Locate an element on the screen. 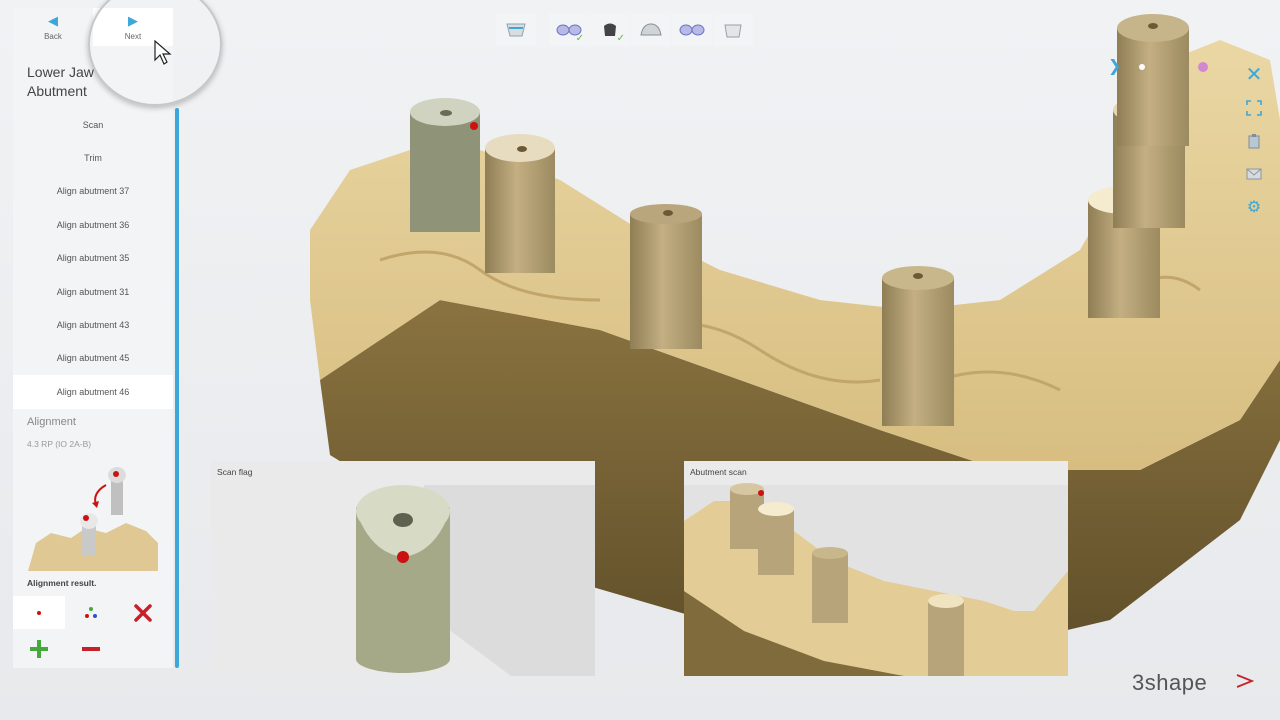  workflow-step-preparation is located at coordinates (733, 29).